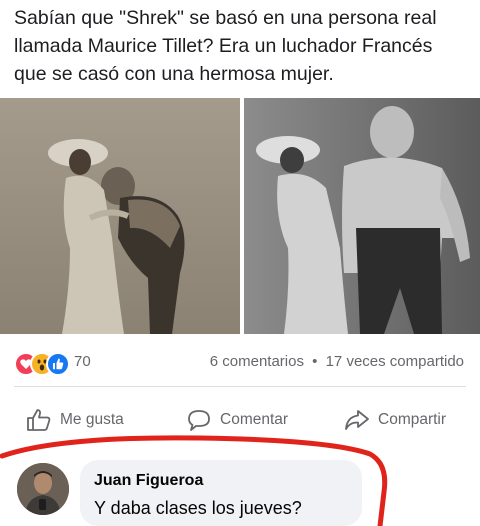 Image resolution: width=480 pixels, height=526 pixels. I want to click on share-arrow-icon, so click(357, 420).